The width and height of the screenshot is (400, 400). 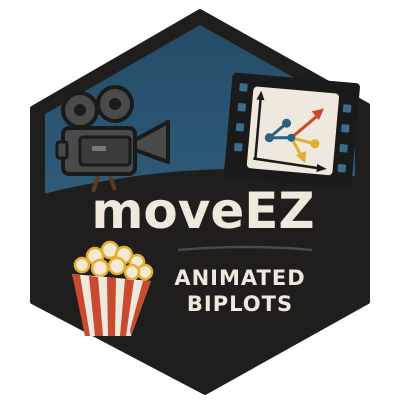 I want to click on logo-title: moveEZ, so click(x=202, y=211).